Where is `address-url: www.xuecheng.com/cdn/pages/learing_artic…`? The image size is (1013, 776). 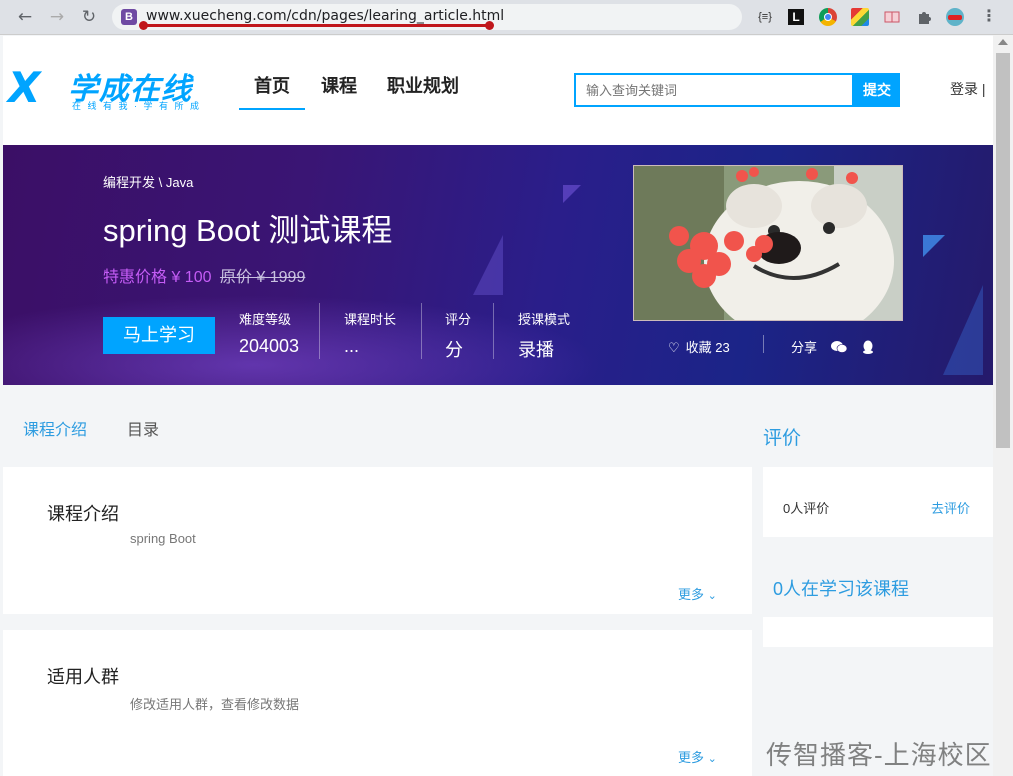 address-url: www.xuecheng.com/cdn/pages/learing_artic… is located at coordinates (325, 16).